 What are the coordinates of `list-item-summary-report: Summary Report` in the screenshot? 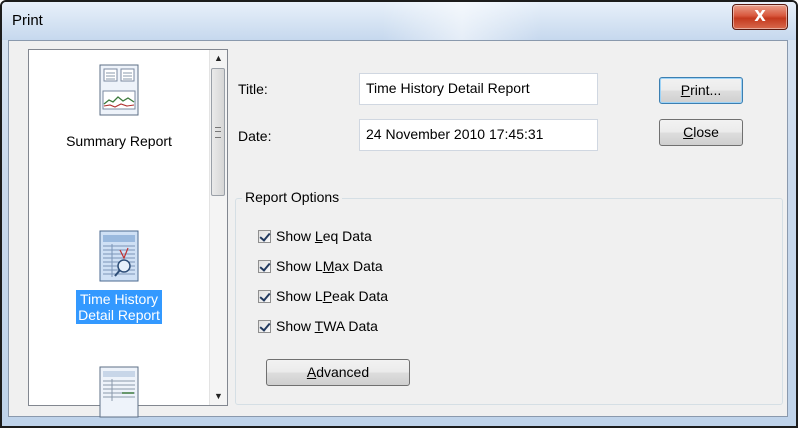 It's located at (119, 107).